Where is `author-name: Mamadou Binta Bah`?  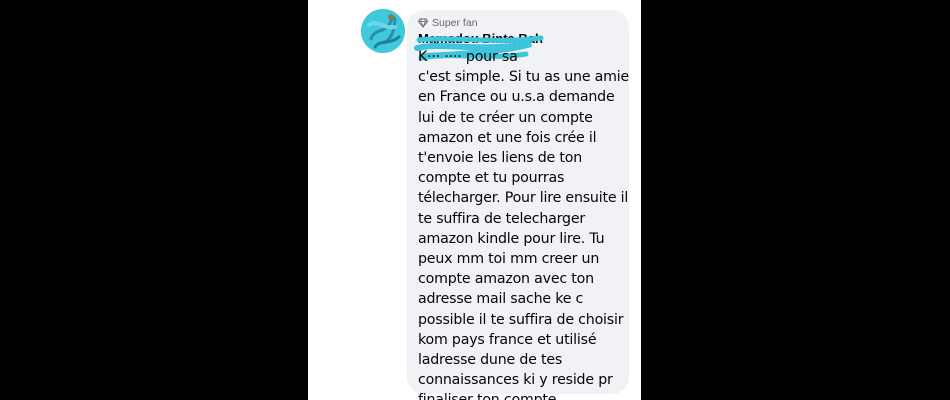
author-name: Mamadou Binta Bah is located at coordinates (480, 38).